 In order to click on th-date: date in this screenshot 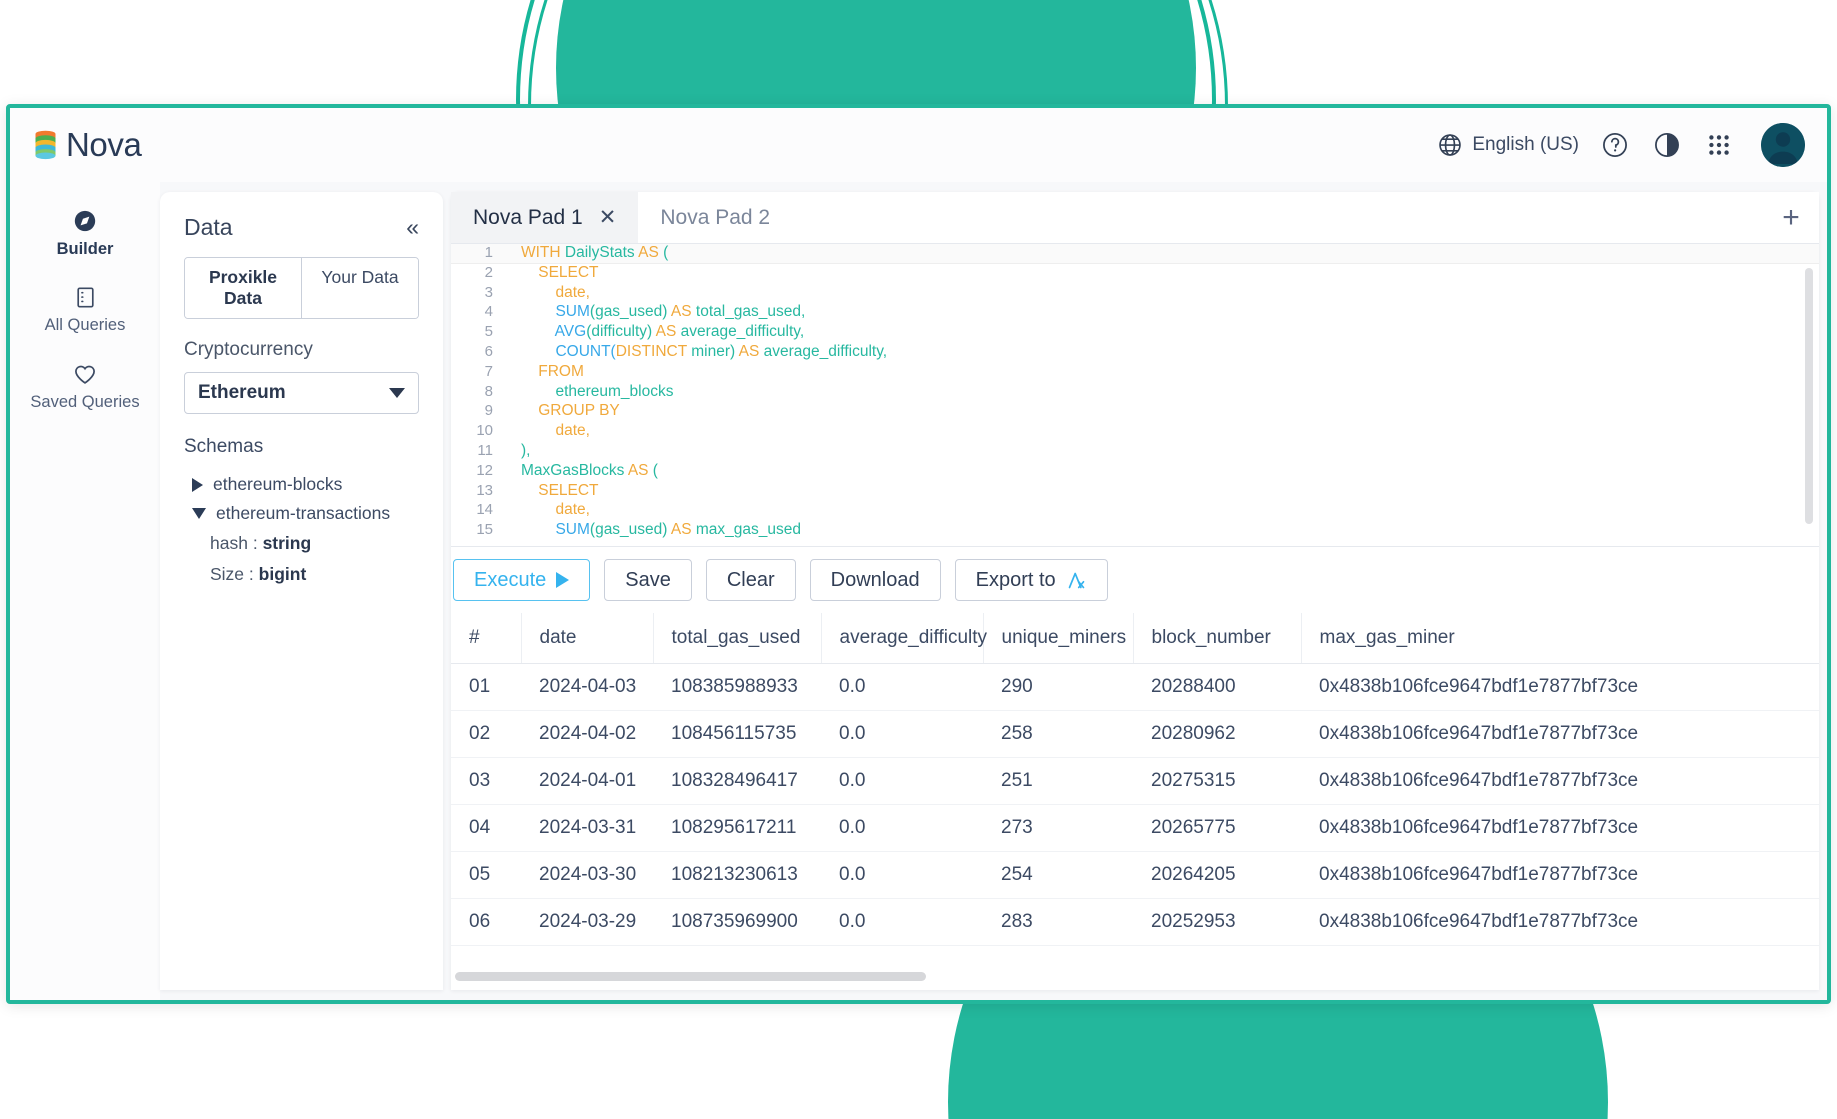, I will do `click(587, 638)`.